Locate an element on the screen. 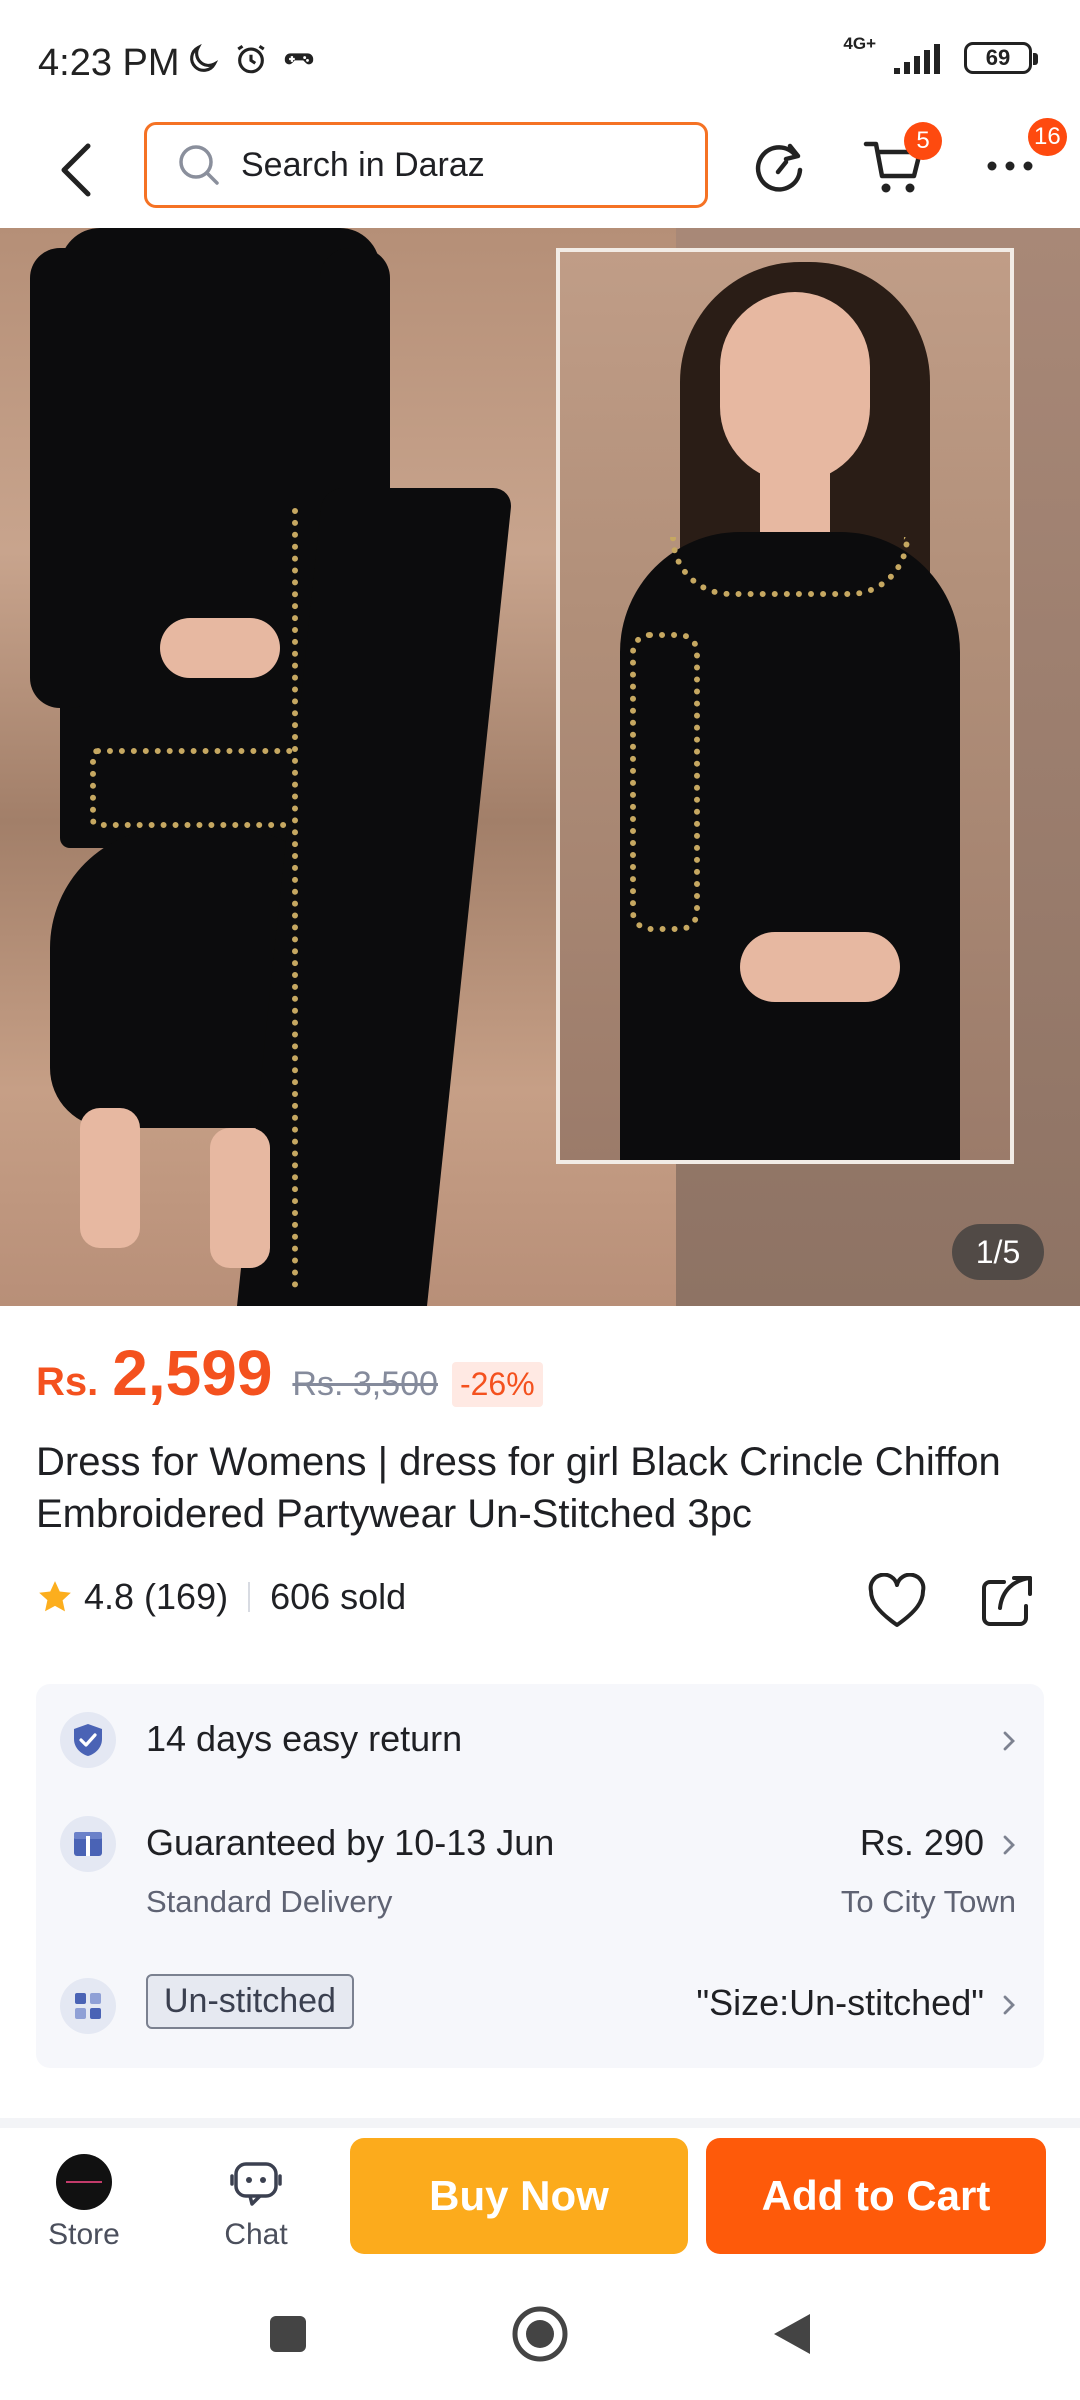 The image size is (1080, 2400). refresh-icon is located at coordinates (779, 167).